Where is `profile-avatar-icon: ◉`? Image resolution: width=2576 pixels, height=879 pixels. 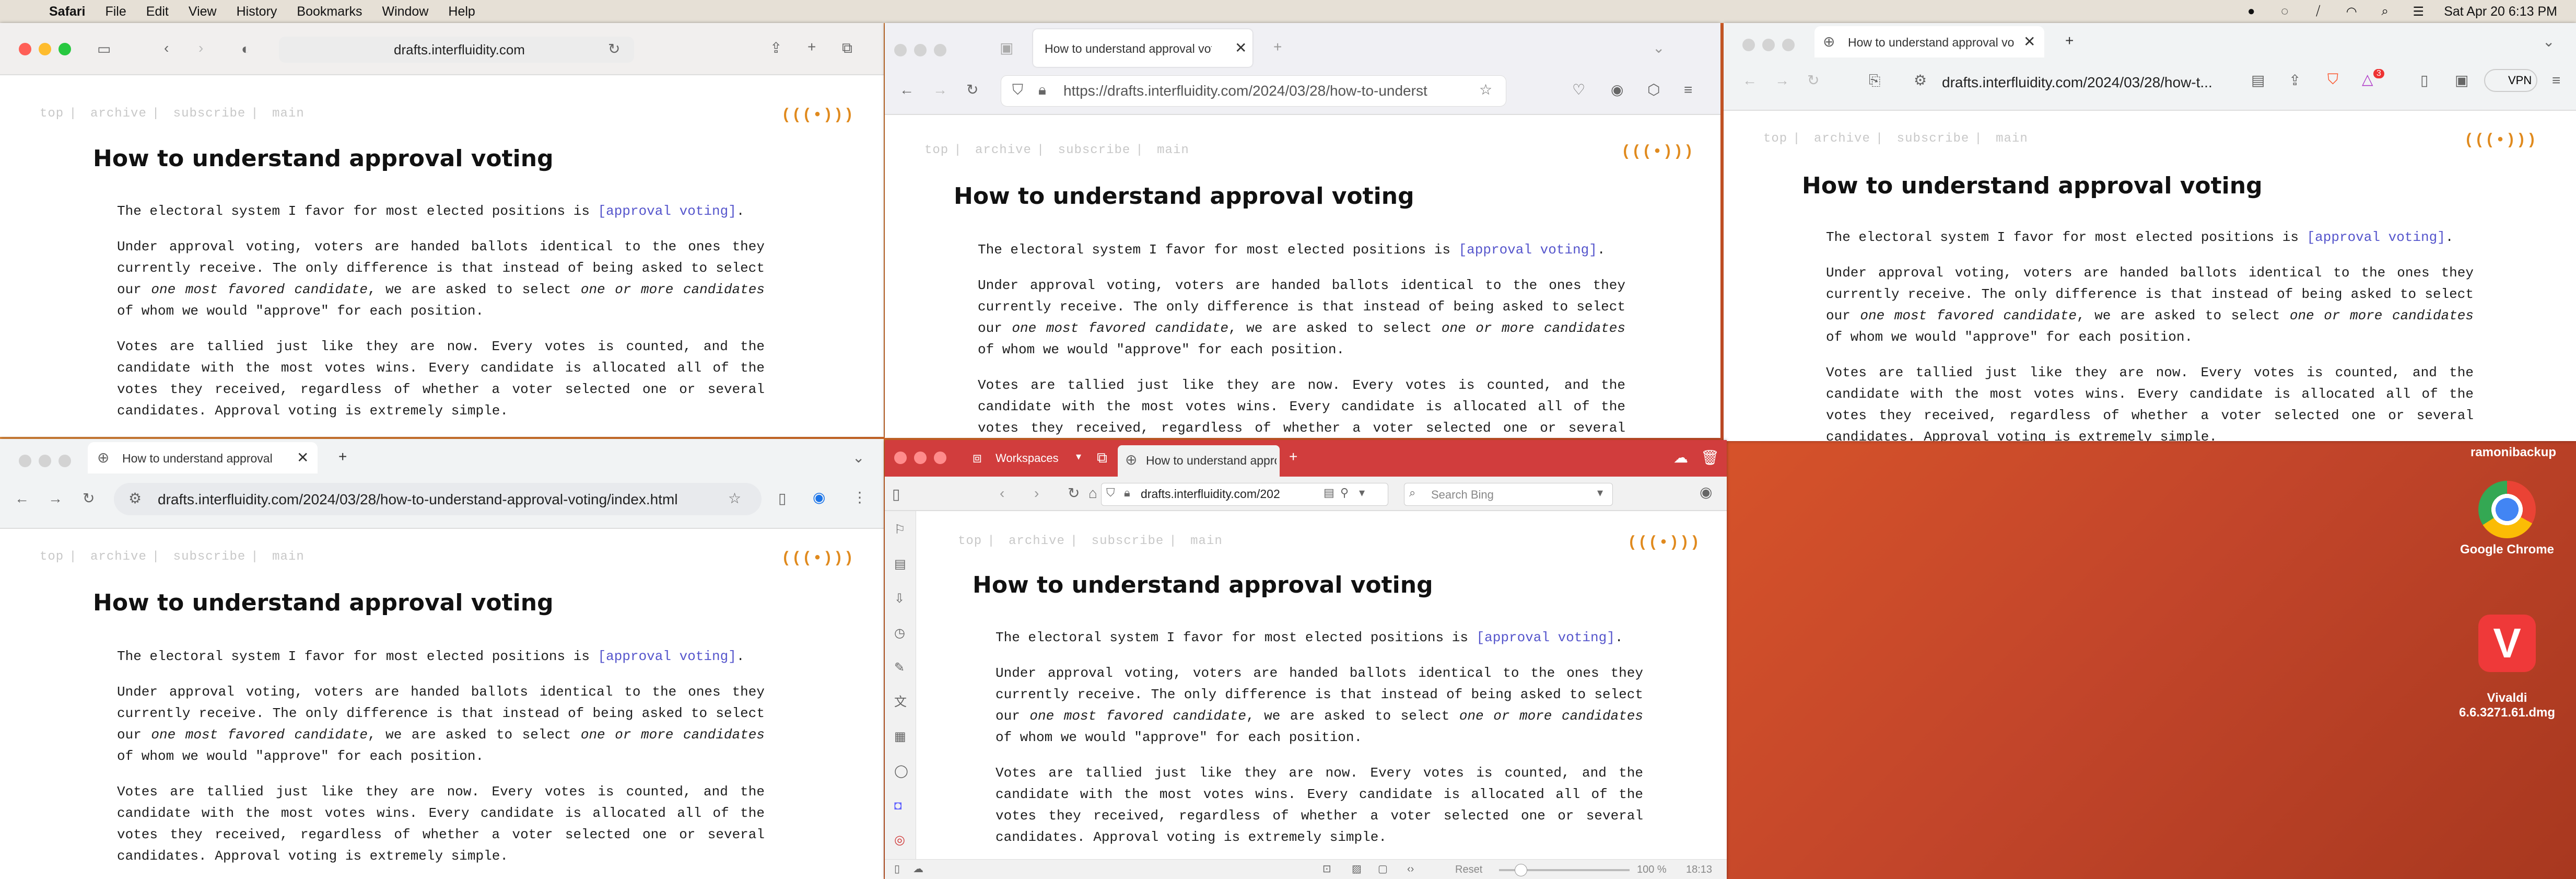 profile-avatar-icon: ◉ is located at coordinates (819, 497).